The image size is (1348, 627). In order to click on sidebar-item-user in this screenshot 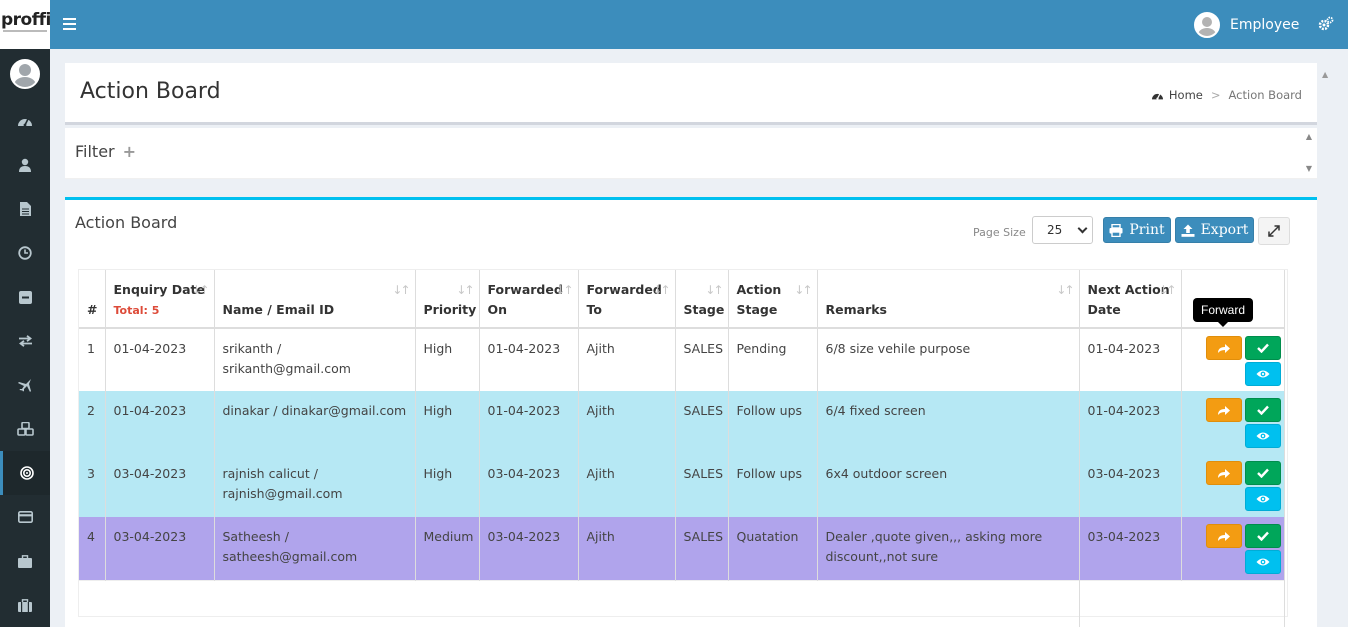, I will do `click(25, 165)`.